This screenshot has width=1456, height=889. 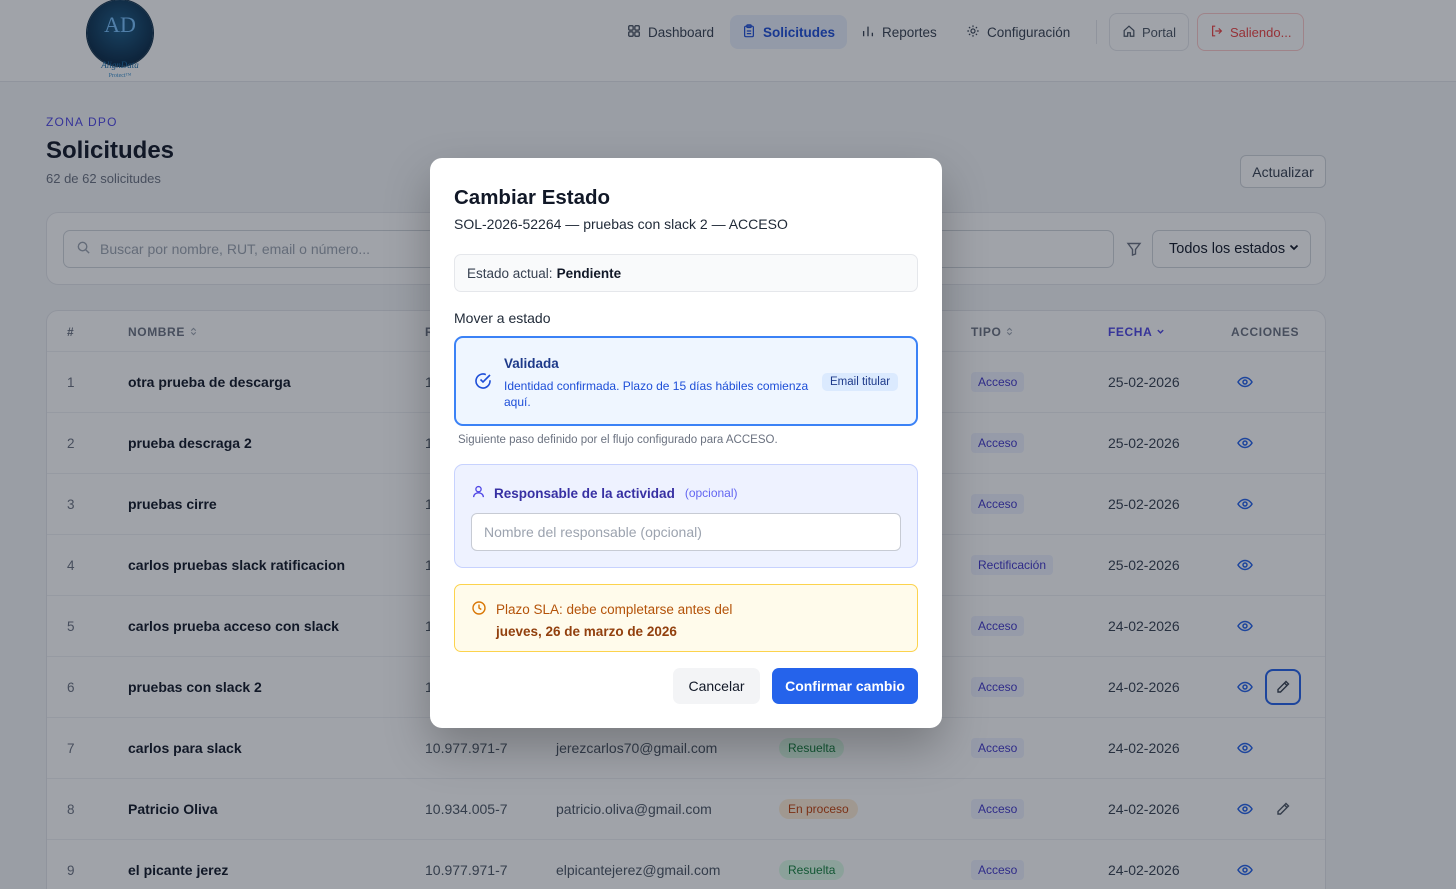 I want to click on responsible-optional-tag: (opcional), so click(x=711, y=493).